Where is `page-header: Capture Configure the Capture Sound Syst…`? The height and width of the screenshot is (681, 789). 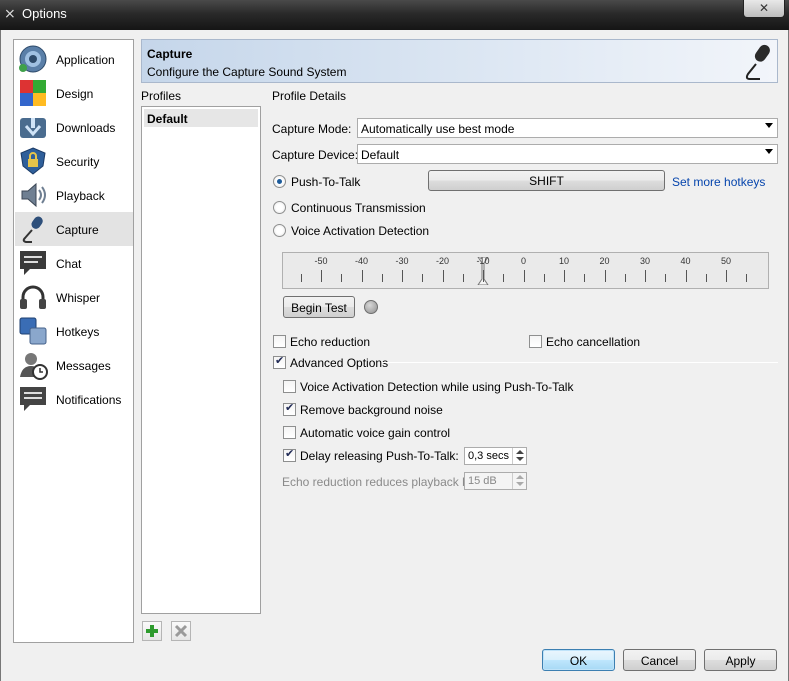 page-header: Capture Configure the Capture Sound Syst… is located at coordinates (459, 61).